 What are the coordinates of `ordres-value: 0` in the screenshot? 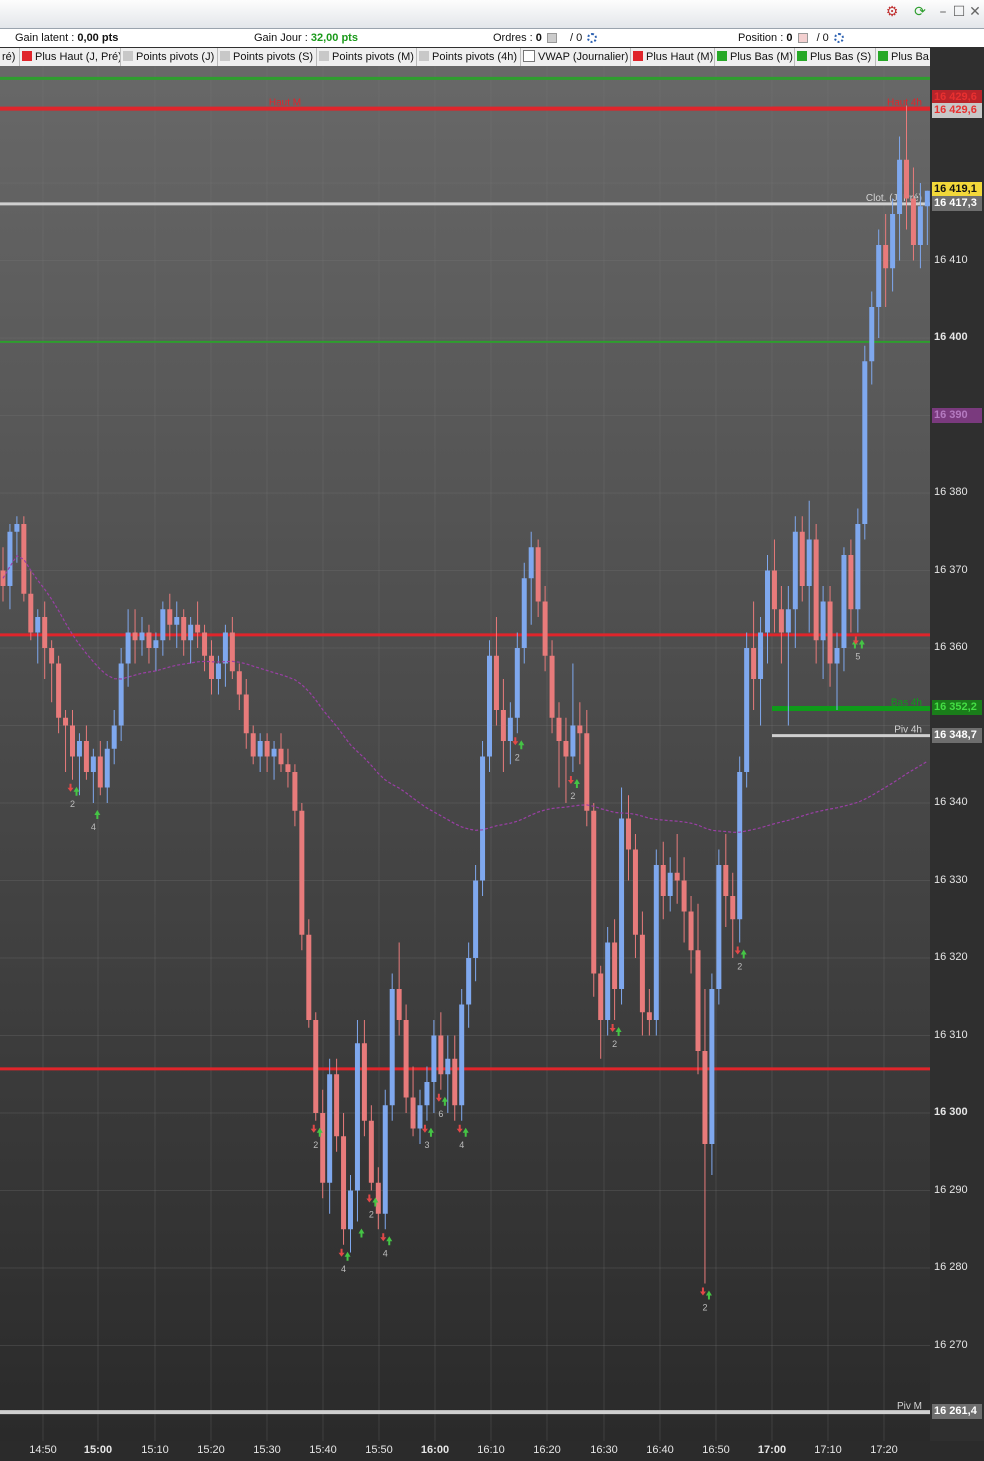 It's located at (538, 38).